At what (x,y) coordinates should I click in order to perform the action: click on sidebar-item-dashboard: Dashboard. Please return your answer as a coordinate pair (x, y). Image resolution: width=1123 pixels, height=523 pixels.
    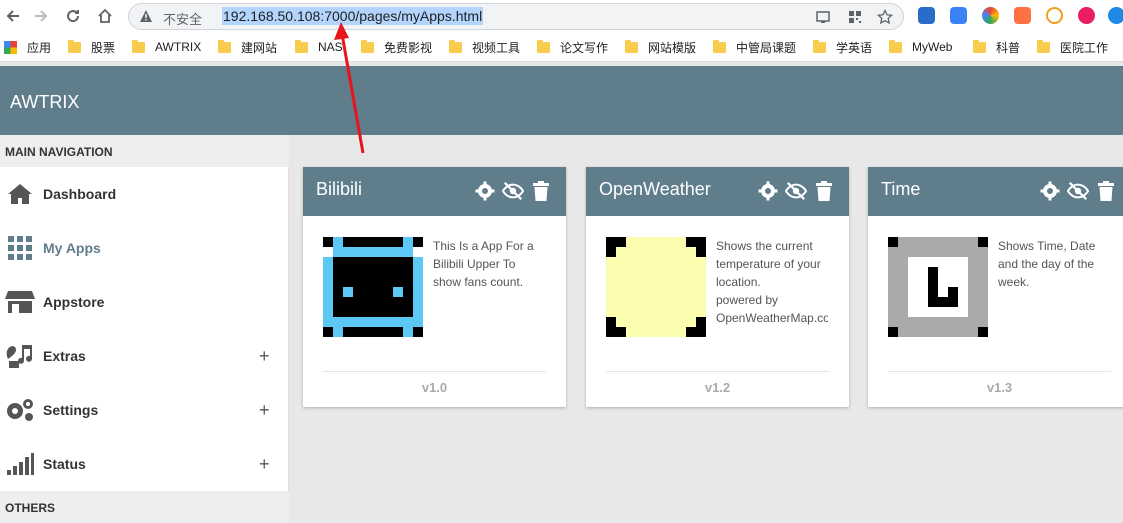
    Looking at the image, I should click on (144, 194).